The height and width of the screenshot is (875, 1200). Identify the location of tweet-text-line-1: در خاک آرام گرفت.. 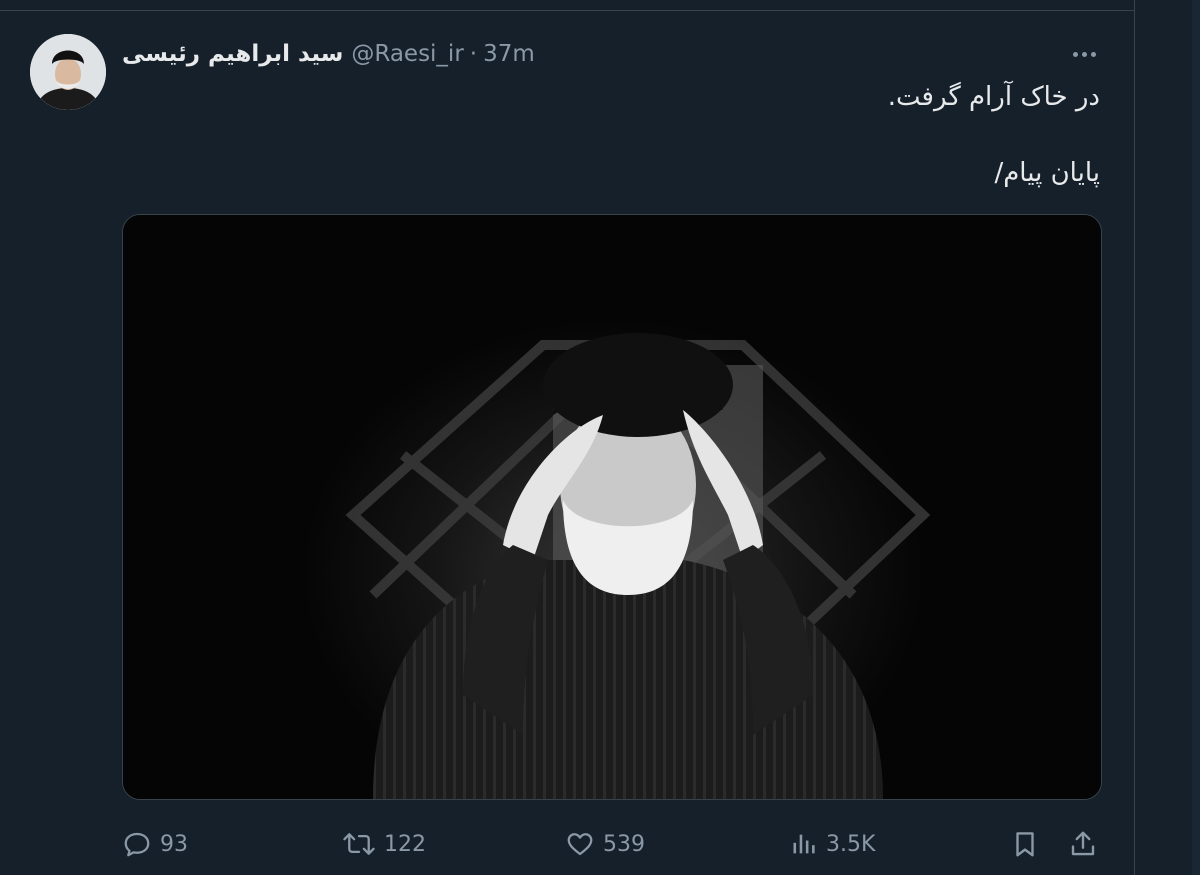
(993, 97).